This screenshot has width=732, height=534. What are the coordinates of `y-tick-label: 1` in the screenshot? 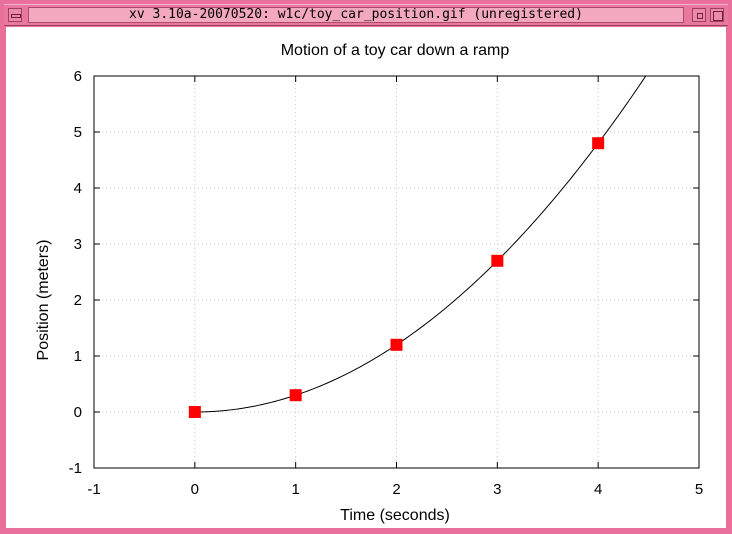 It's located at (78, 356).